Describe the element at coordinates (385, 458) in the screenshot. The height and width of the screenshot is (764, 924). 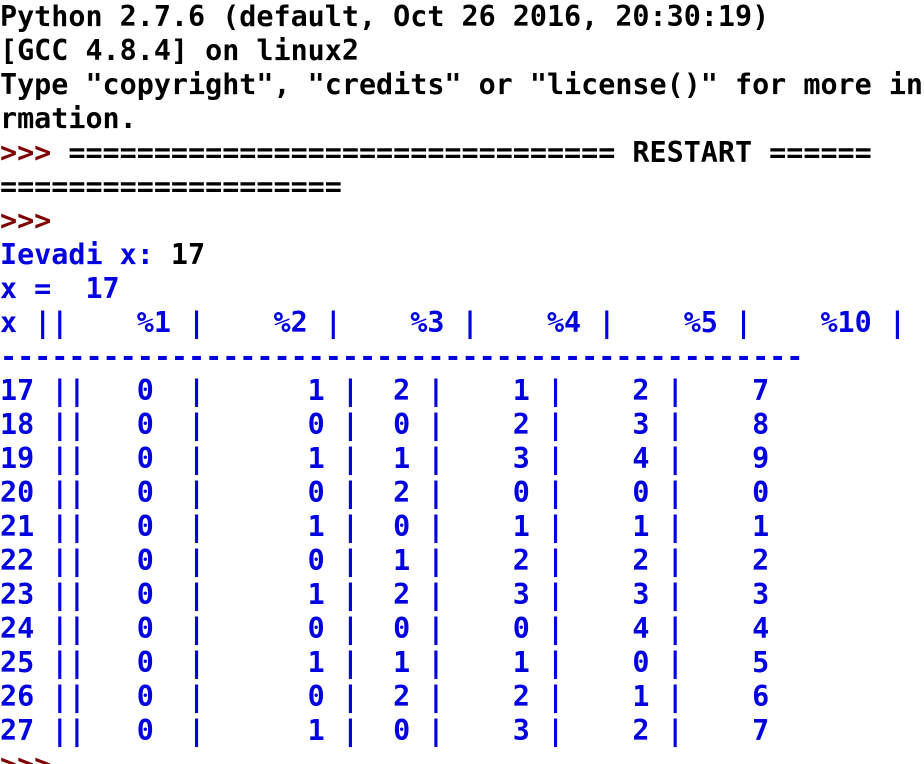
I see `table-row: 19 || 0 | 1 | 1 | 3 | 4 | 9` at that location.